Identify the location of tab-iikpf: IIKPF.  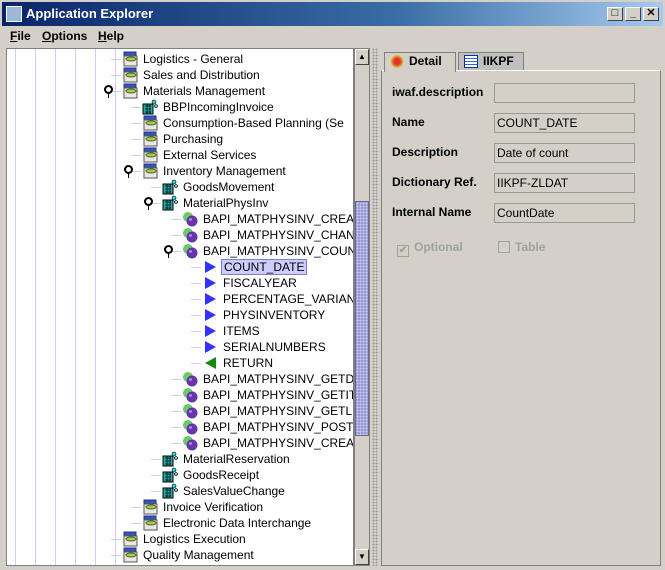
(491, 61).